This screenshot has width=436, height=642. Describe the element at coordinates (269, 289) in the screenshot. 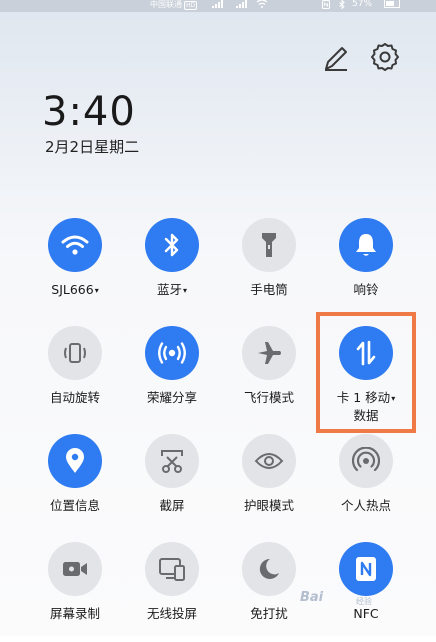

I see `tile-flashlight-label: 手电筒` at that location.